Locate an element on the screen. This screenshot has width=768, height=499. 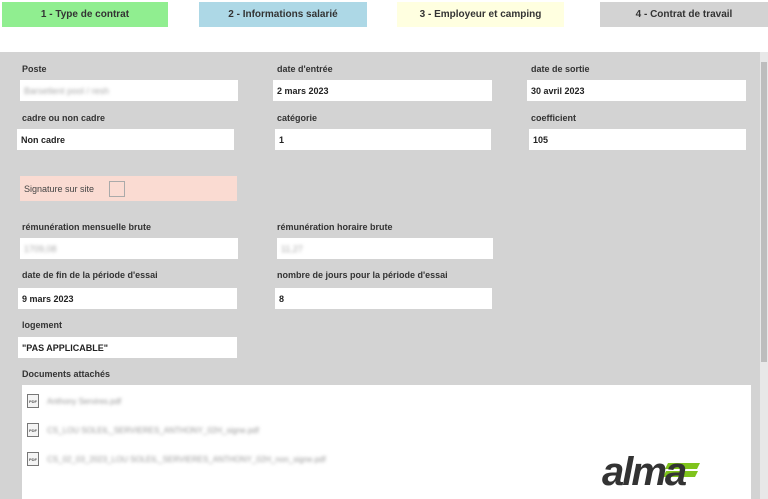
tab-employeur-et-camping: 3 - Employeur et camping is located at coordinates (480, 14).